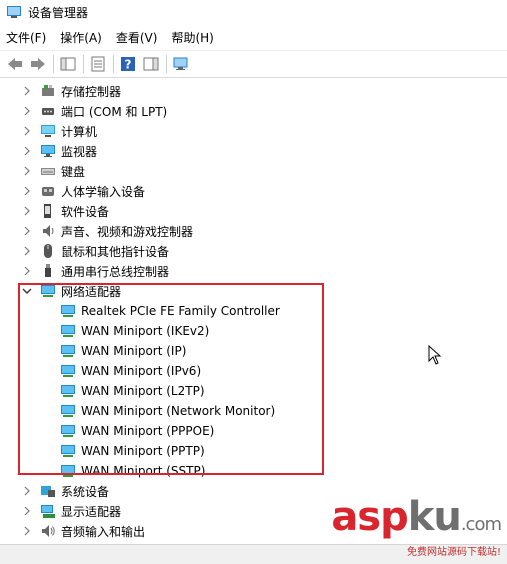  Describe the element at coordinates (68, 64) in the screenshot. I see `show-hide-console-tree-button` at that location.